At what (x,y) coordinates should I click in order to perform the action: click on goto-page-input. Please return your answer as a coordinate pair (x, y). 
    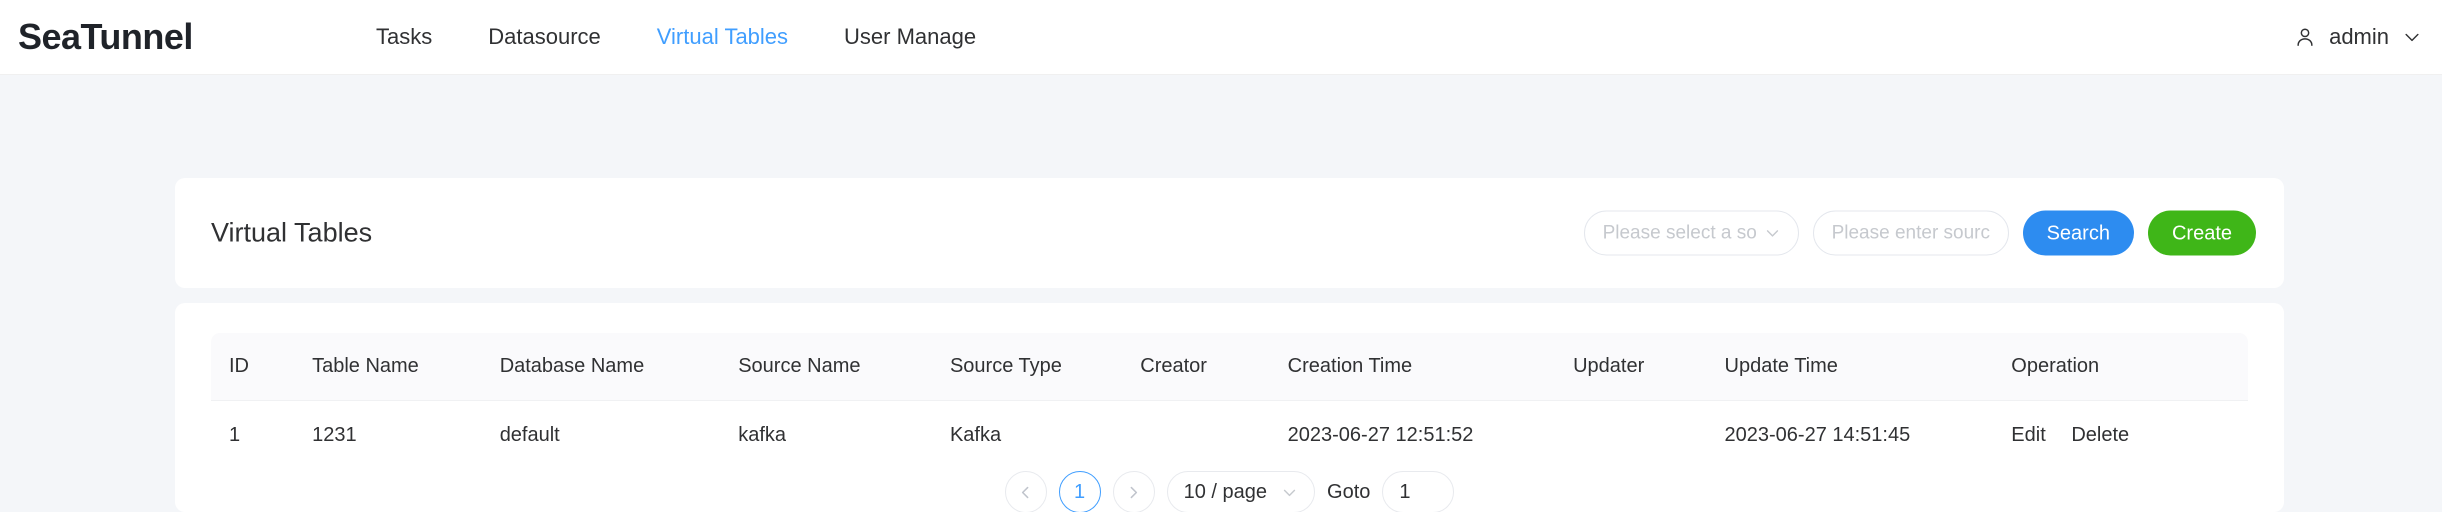
    Looking at the image, I should click on (1418, 491).